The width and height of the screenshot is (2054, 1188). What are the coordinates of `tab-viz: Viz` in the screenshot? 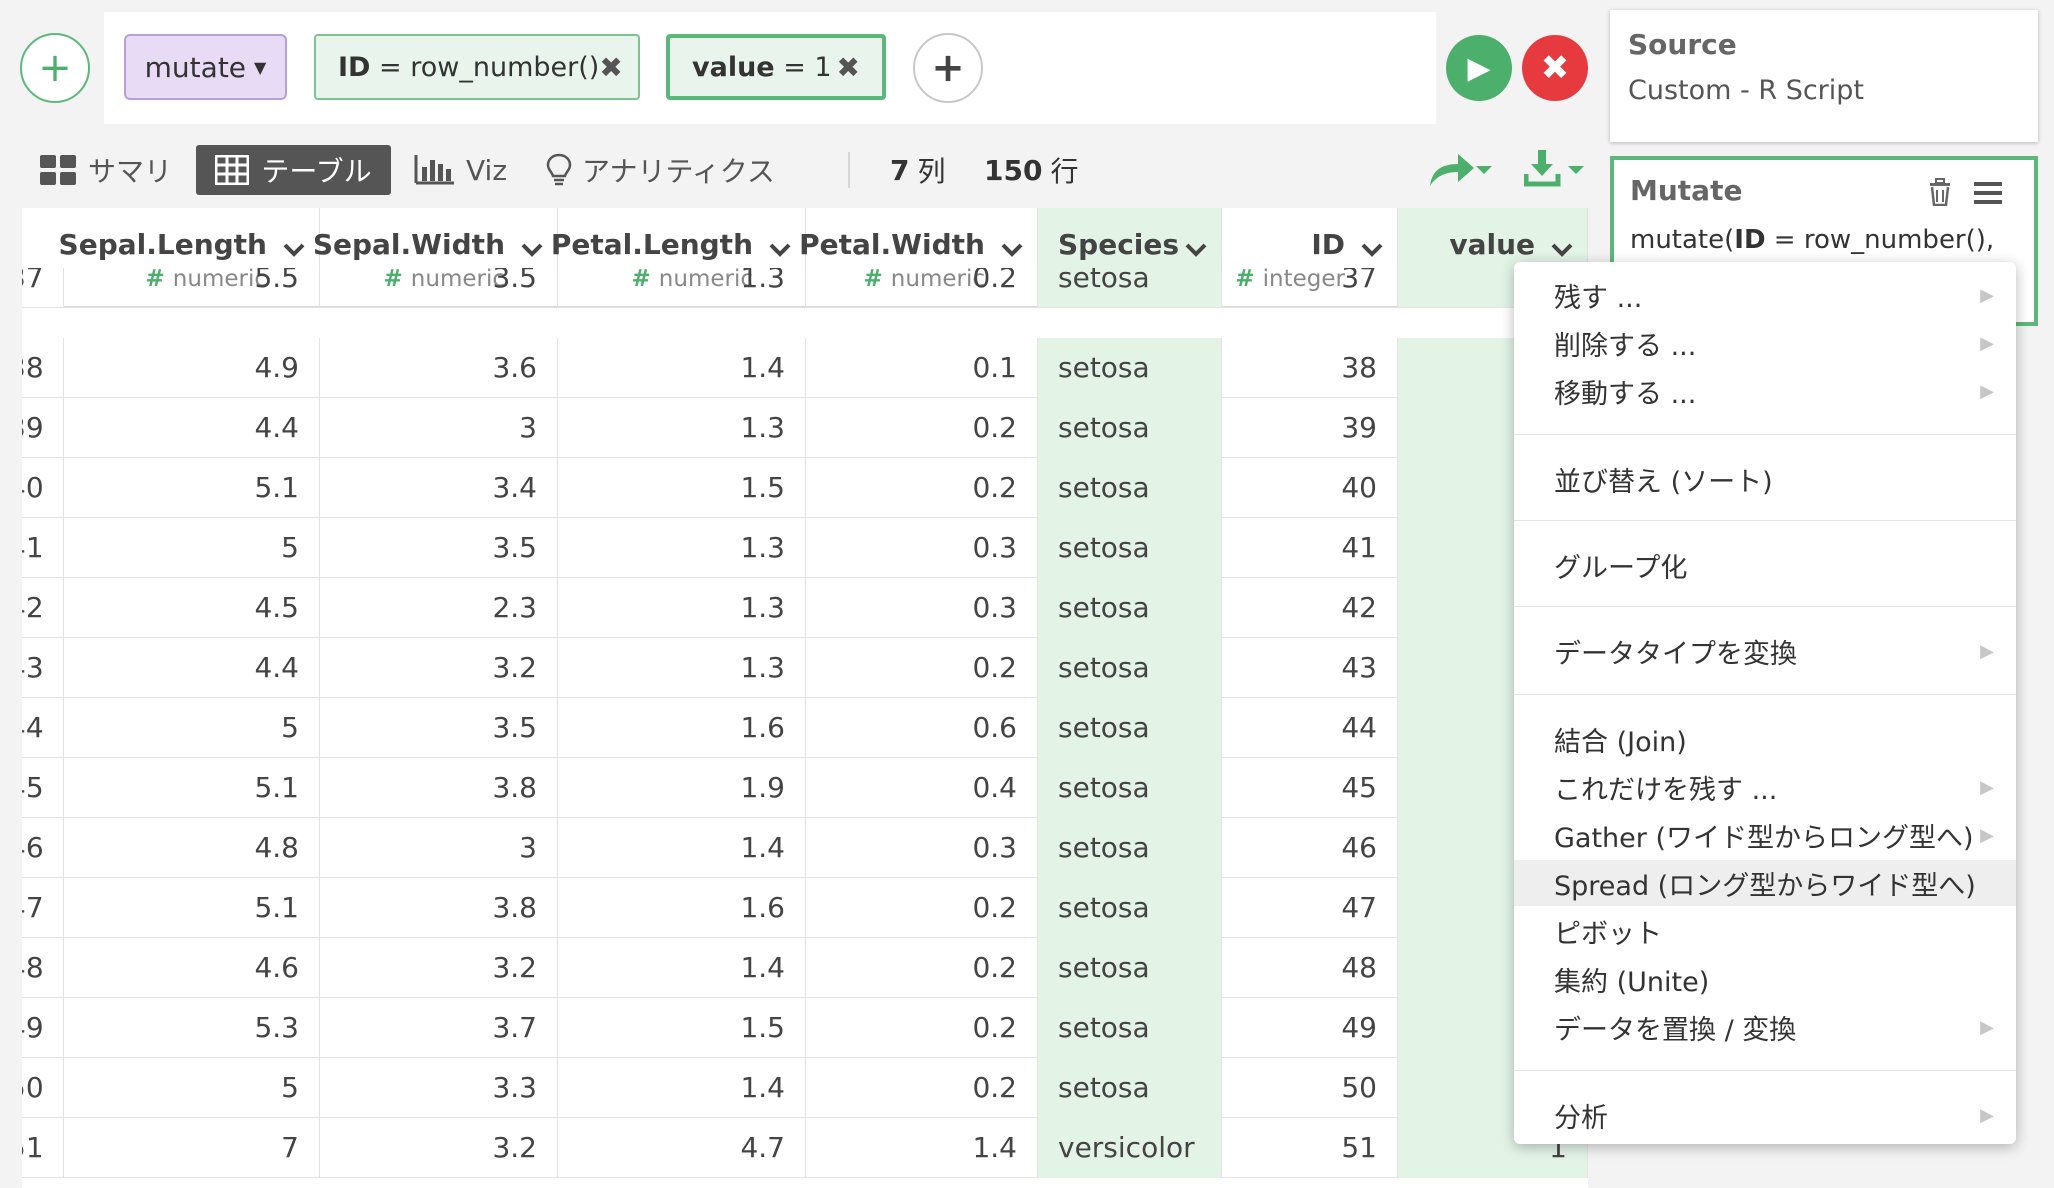 It's located at (460, 170).